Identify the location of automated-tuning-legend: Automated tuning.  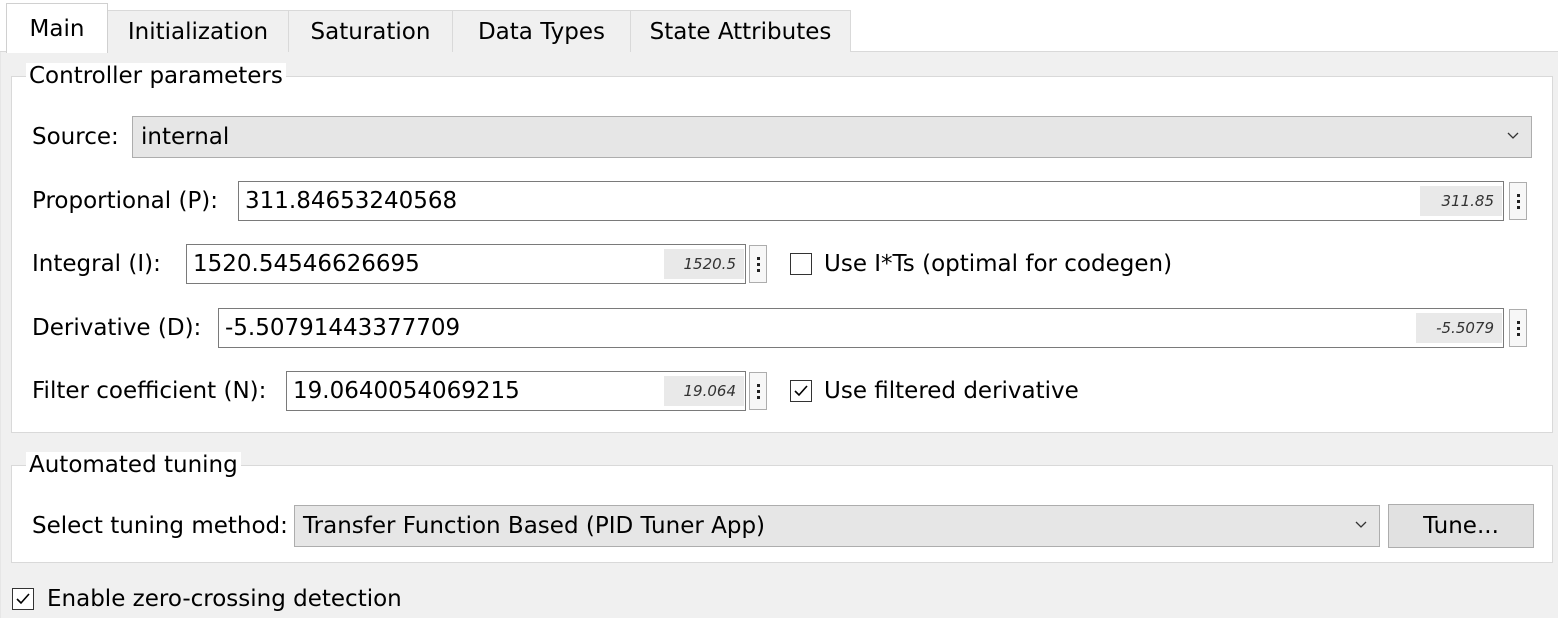
(133, 465).